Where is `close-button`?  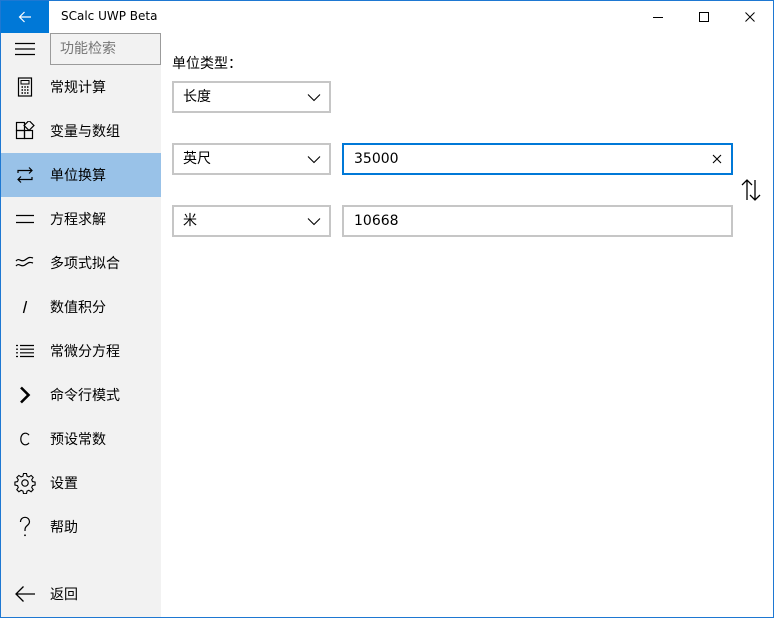 close-button is located at coordinates (750, 17).